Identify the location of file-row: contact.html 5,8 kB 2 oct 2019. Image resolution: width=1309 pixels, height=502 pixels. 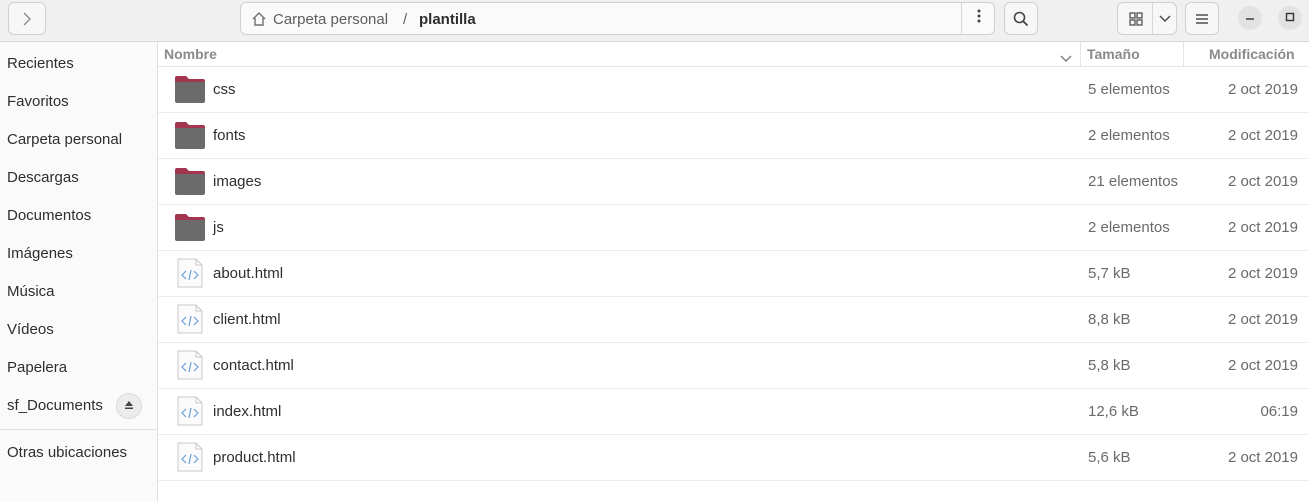
(733, 366).